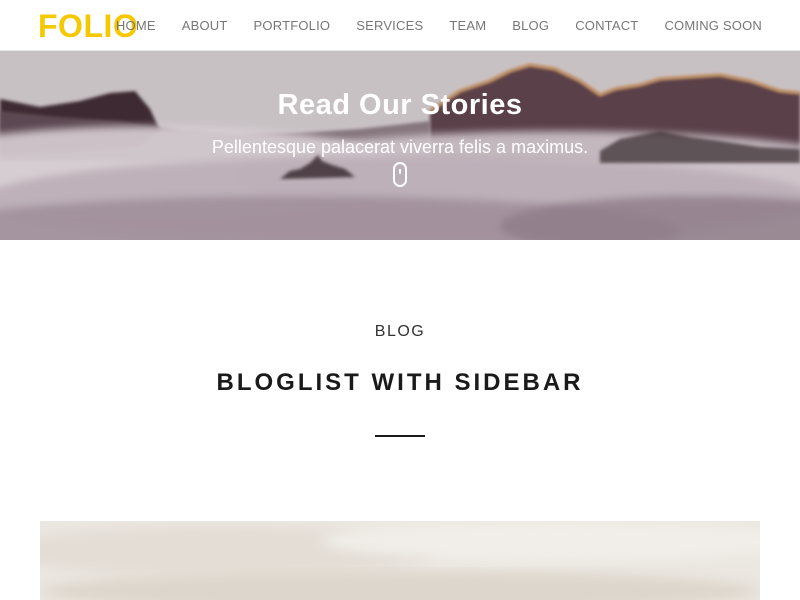  I want to click on blog-post-image, so click(400, 560).